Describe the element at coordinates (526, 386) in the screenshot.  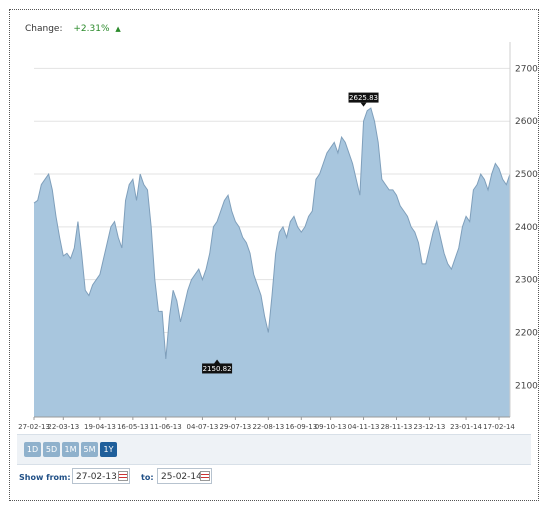
I see `y-tick-label: 2100` at that location.